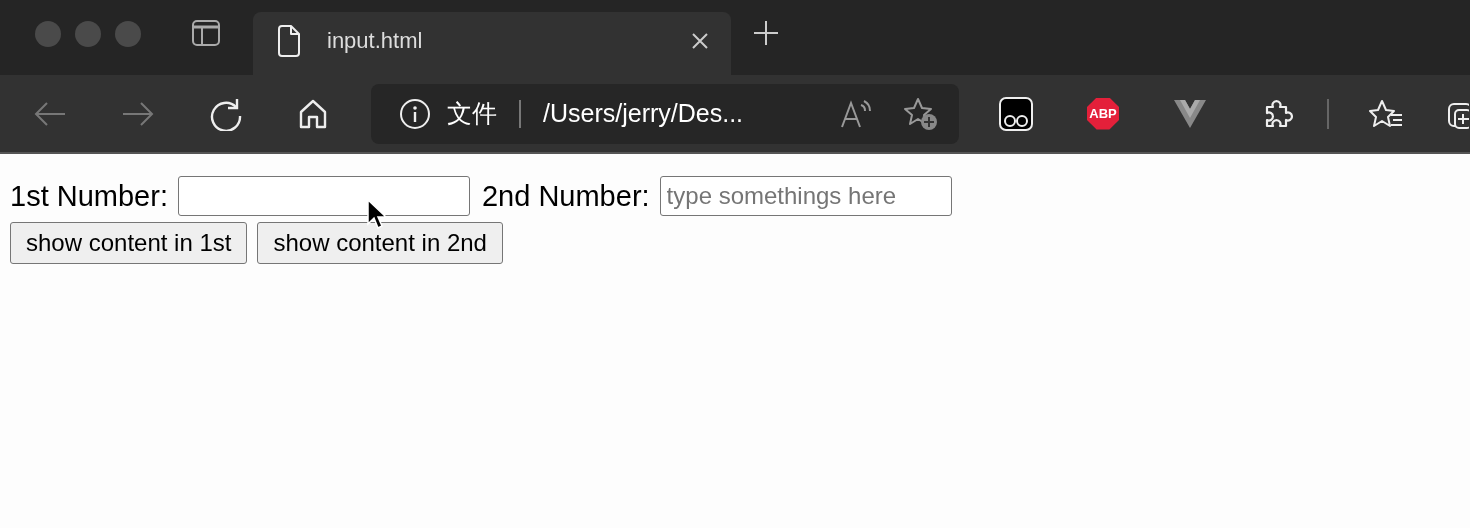  What do you see at coordinates (1016, 113) in the screenshot?
I see `extension-icon` at bounding box center [1016, 113].